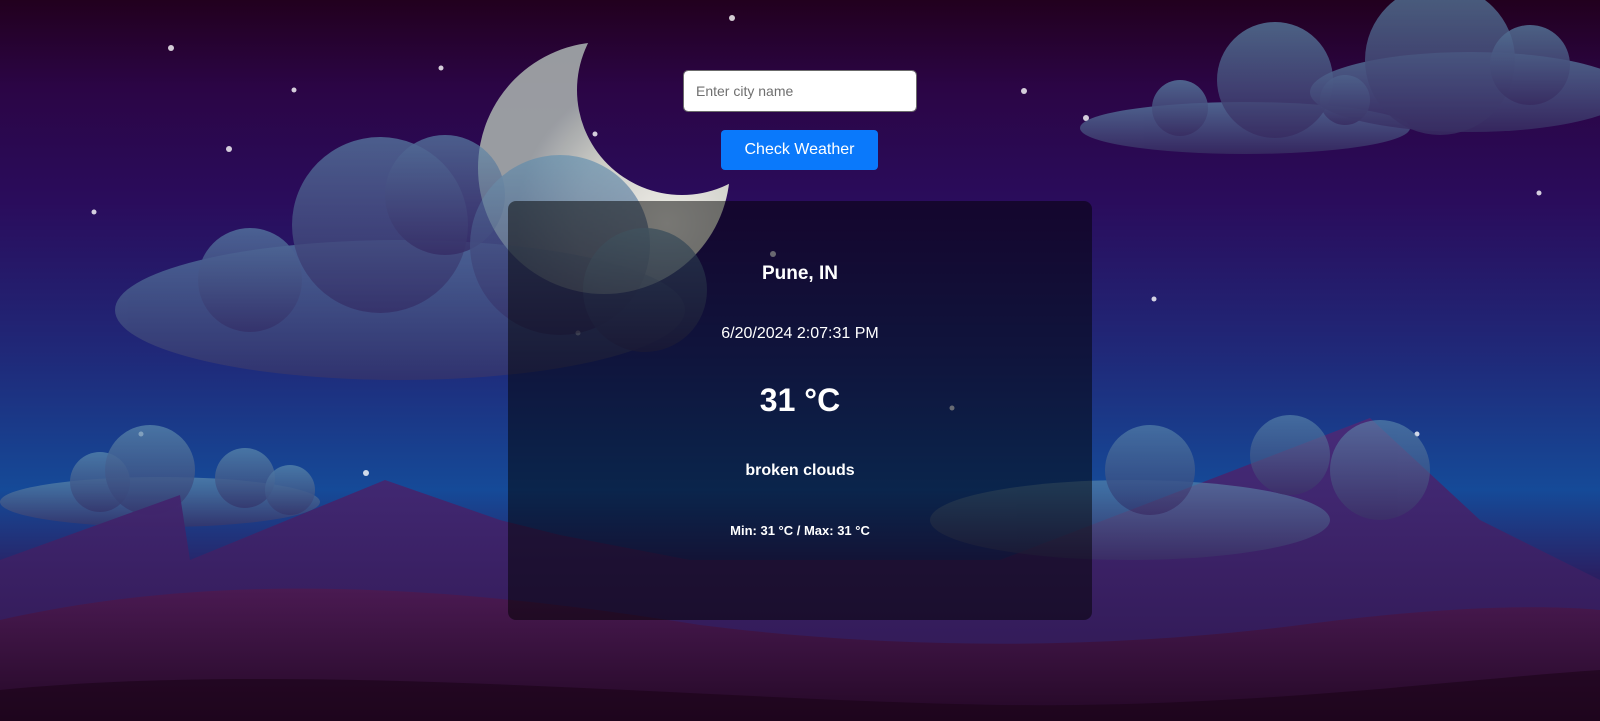  I want to click on min-max-temperature: Min: 31 °C / Max: 31 °C, so click(800, 530).